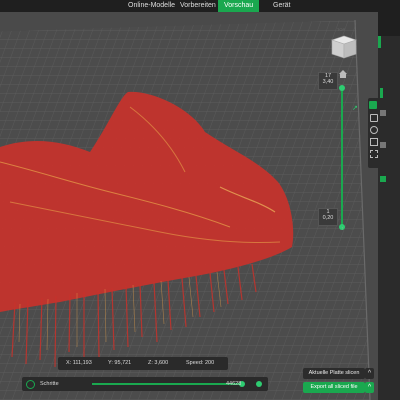 This screenshot has height=400, width=400. I want to click on tab-preview: Vorschau, so click(239, 6).